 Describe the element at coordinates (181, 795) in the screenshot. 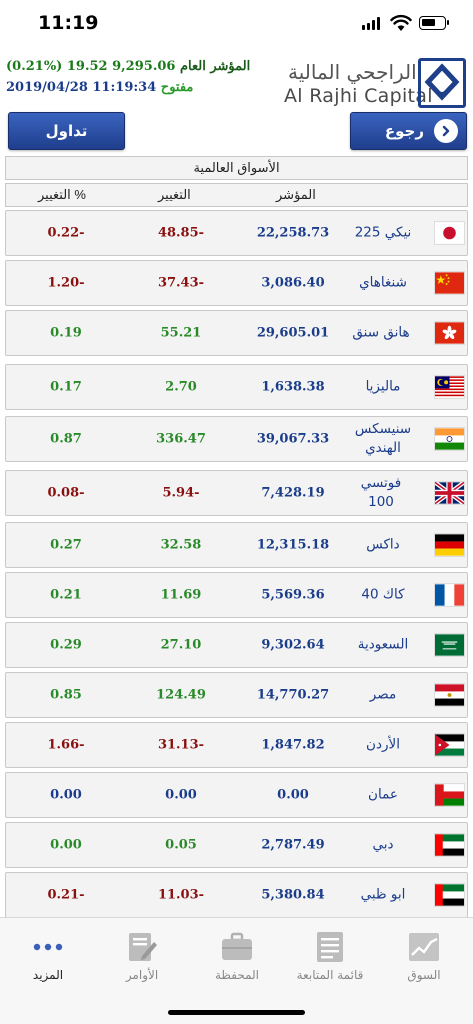

I see `change: 0.00` at that location.